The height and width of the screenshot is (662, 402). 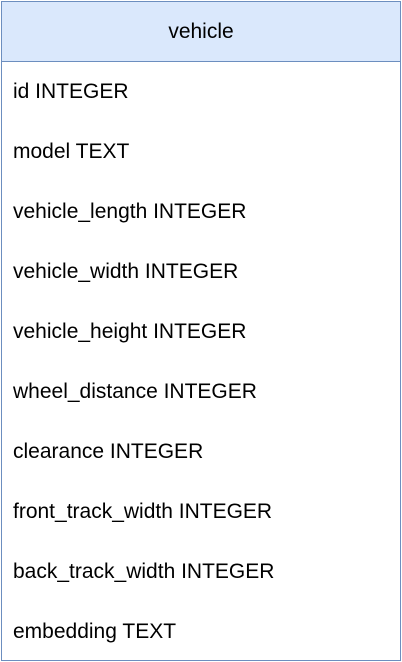 I want to click on table-title: vehicle, so click(x=201, y=32).